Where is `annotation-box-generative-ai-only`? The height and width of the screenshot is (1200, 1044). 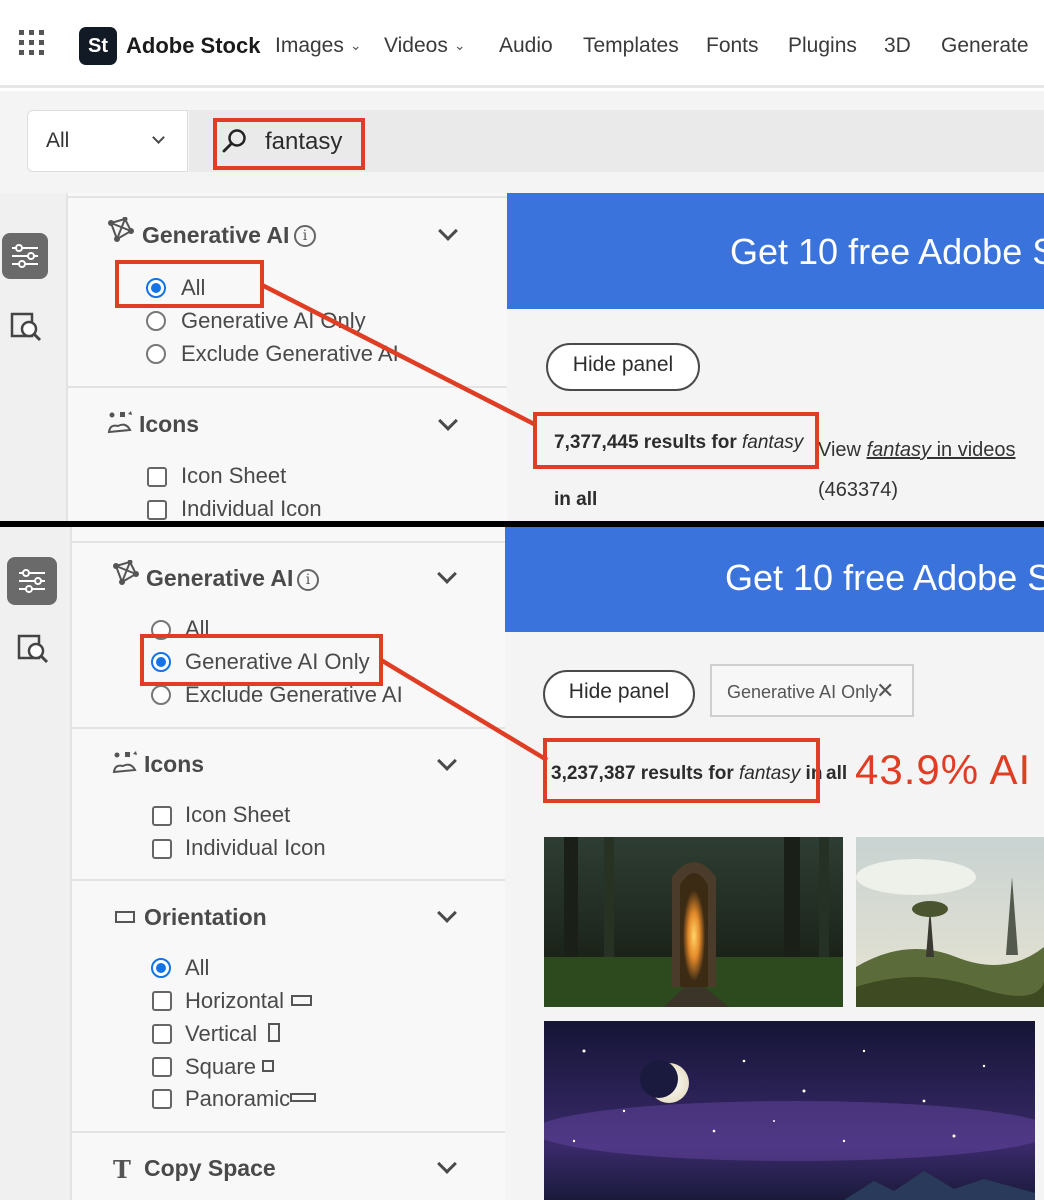
annotation-box-generative-ai-only is located at coordinates (261, 660).